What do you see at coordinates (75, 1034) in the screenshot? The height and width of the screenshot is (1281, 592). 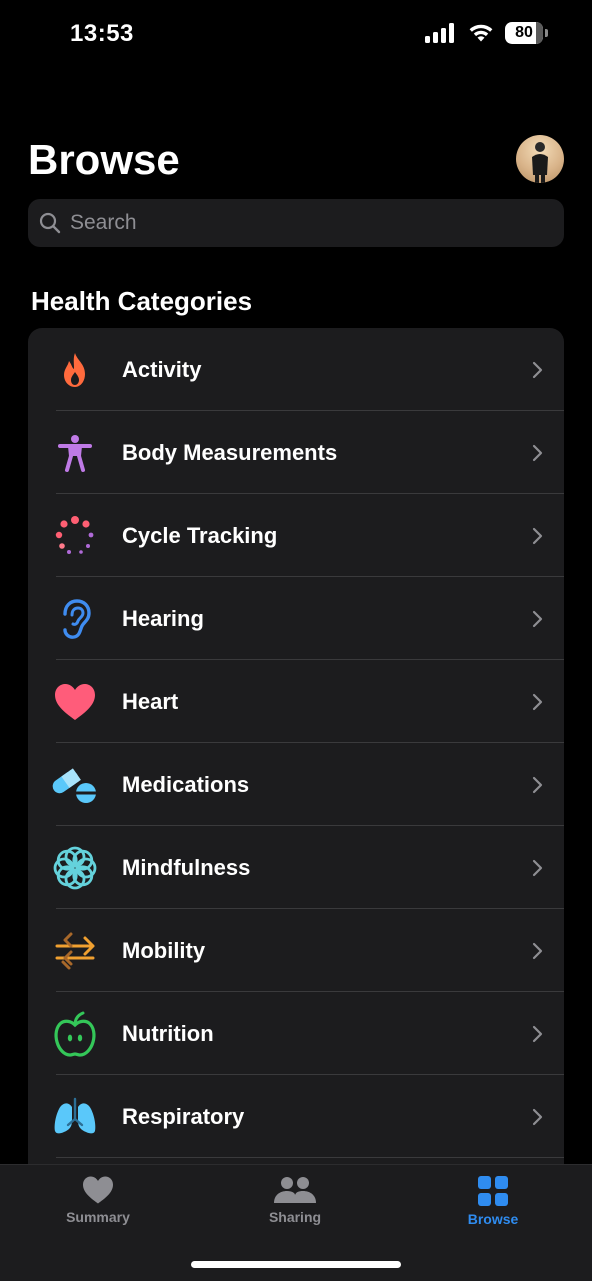 I see `apple-icon` at bounding box center [75, 1034].